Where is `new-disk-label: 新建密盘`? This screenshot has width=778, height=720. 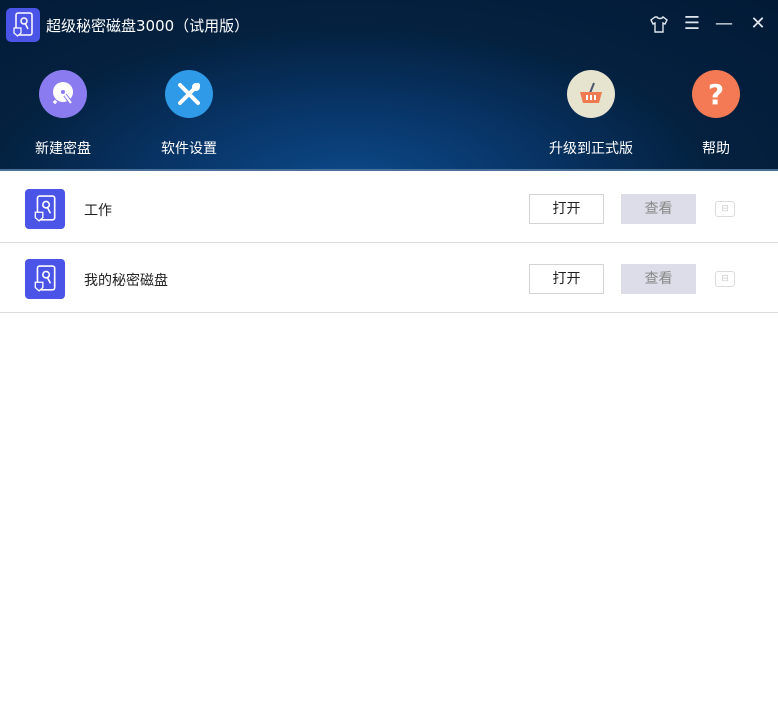
new-disk-label: 新建密盘 is located at coordinates (63, 149).